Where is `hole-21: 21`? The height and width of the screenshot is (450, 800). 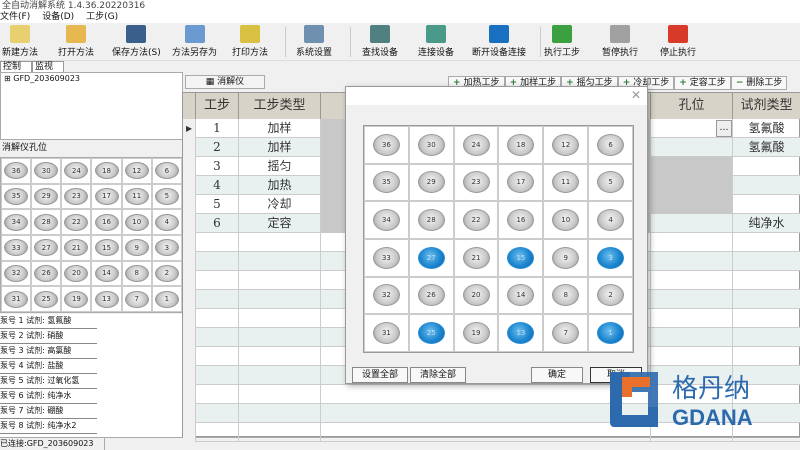
hole-21: 21 is located at coordinates (76, 248).